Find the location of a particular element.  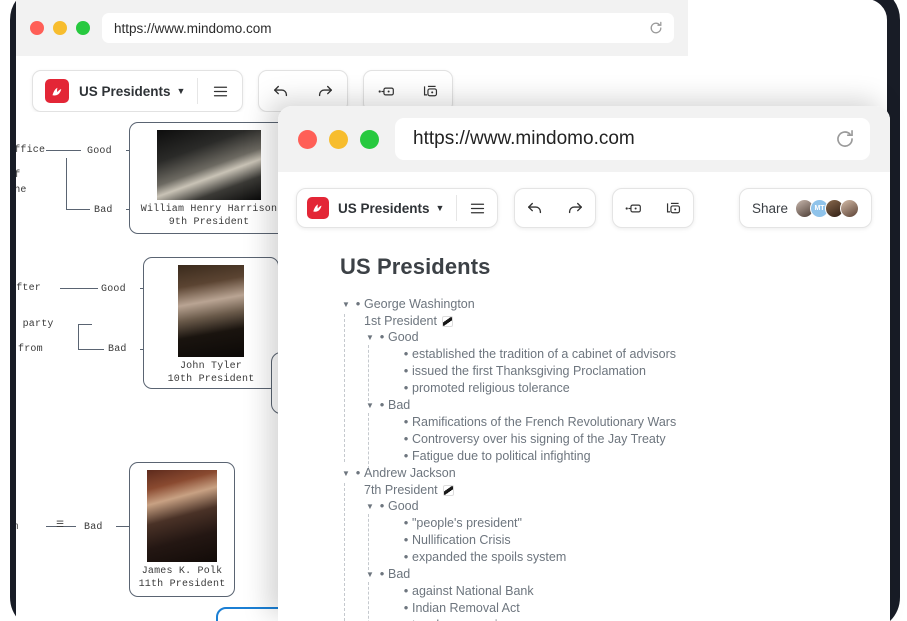

outline-point: • Nullification Crisis is located at coordinates (645, 540).